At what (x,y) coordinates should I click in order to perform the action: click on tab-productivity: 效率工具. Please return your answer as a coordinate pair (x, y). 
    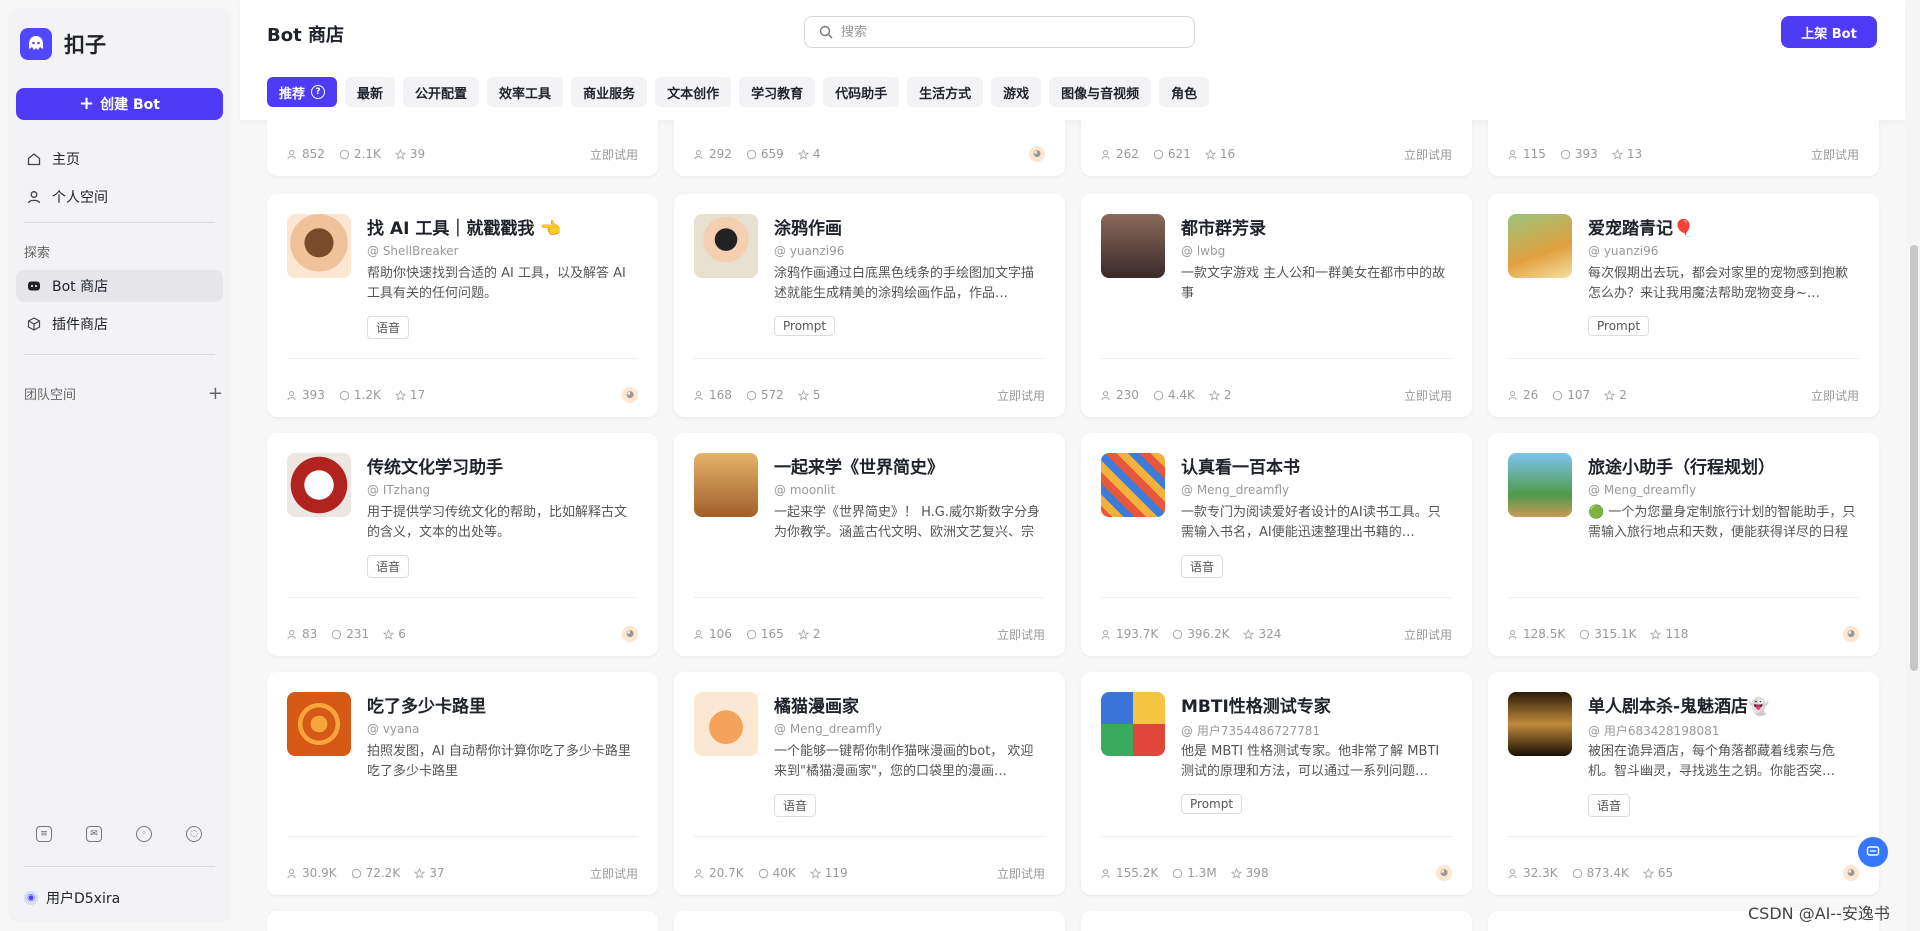
    Looking at the image, I should click on (525, 92).